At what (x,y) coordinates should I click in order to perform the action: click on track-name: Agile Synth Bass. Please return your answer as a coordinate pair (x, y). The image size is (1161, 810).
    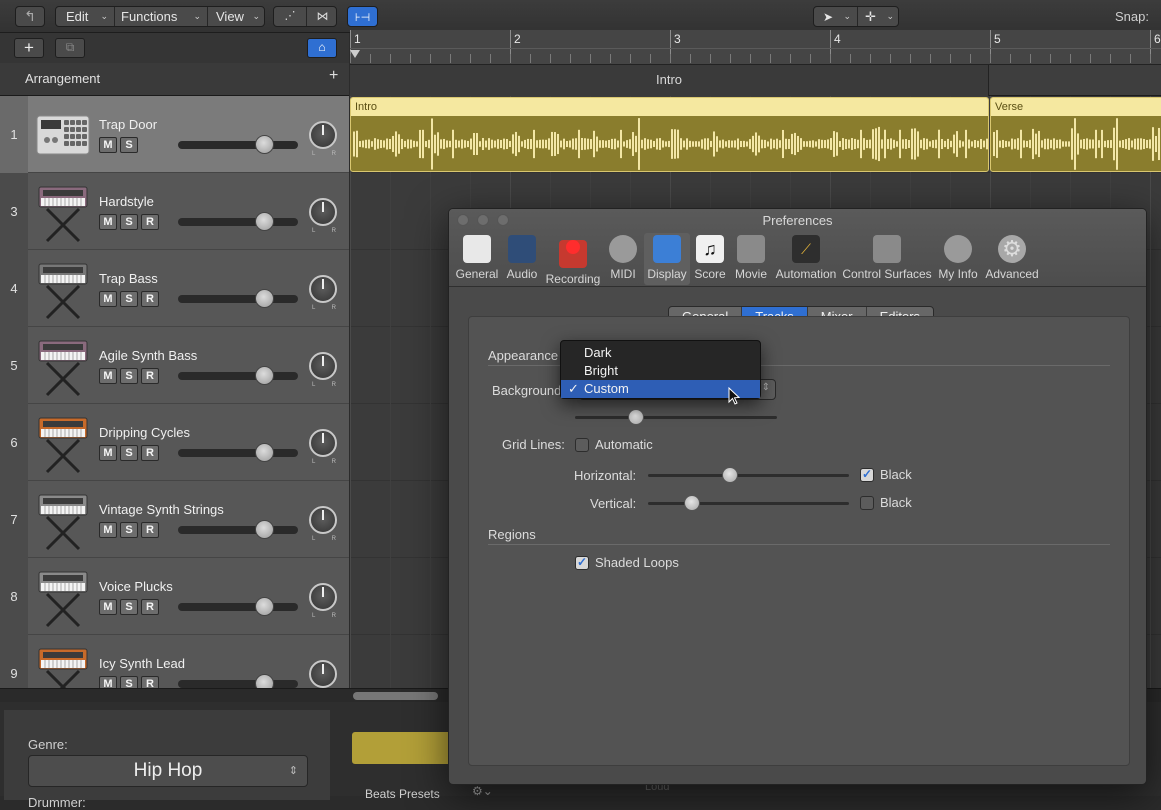
    Looking at the image, I should click on (148, 355).